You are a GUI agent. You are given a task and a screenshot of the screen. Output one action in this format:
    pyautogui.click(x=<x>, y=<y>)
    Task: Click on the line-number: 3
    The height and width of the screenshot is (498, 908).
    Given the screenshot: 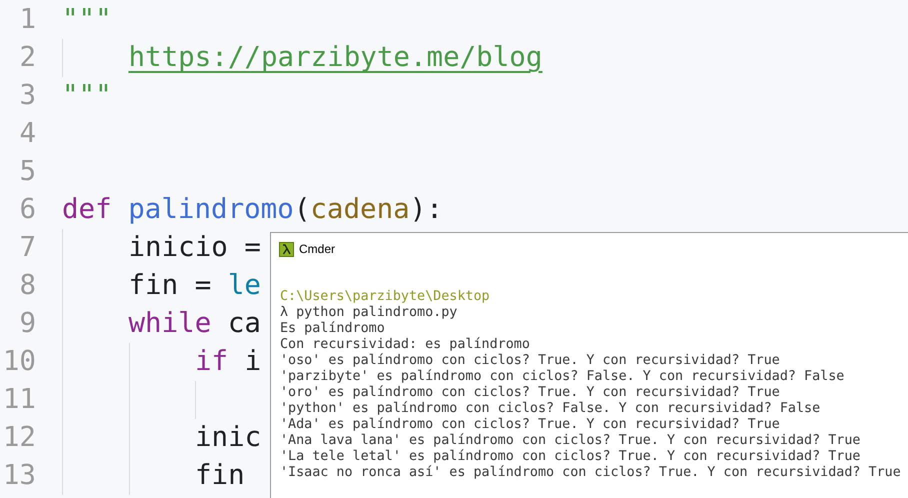 What is the action you would take?
    pyautogui.click(x=27, y=96)
    